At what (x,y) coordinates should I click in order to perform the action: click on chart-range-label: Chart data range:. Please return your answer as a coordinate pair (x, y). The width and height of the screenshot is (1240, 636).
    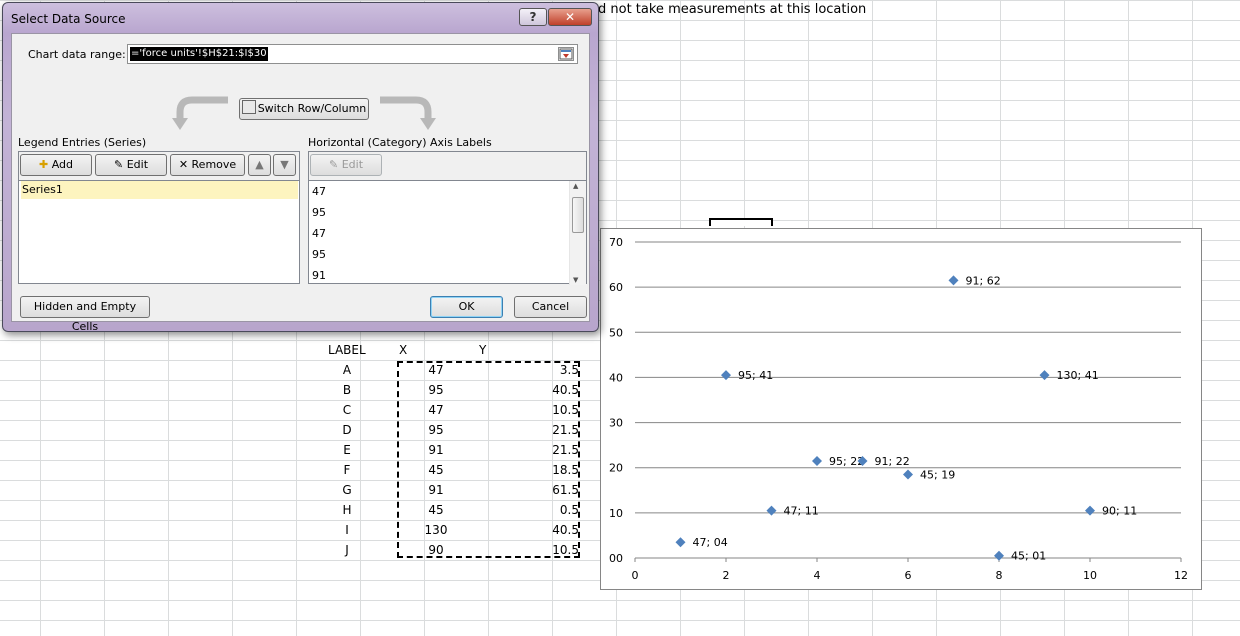
    Looking at the image, I should click on (77, 54).